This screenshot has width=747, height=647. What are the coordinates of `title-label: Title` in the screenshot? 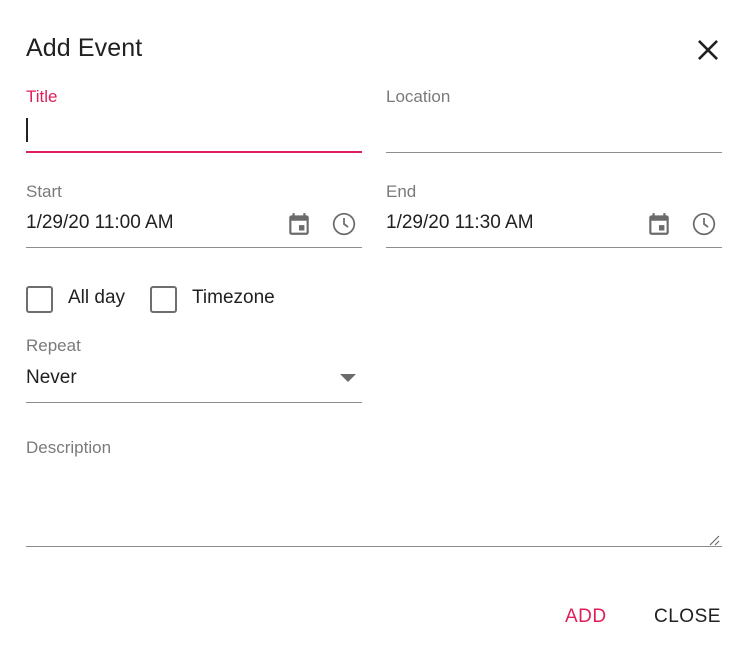 It's located at (42, 96).